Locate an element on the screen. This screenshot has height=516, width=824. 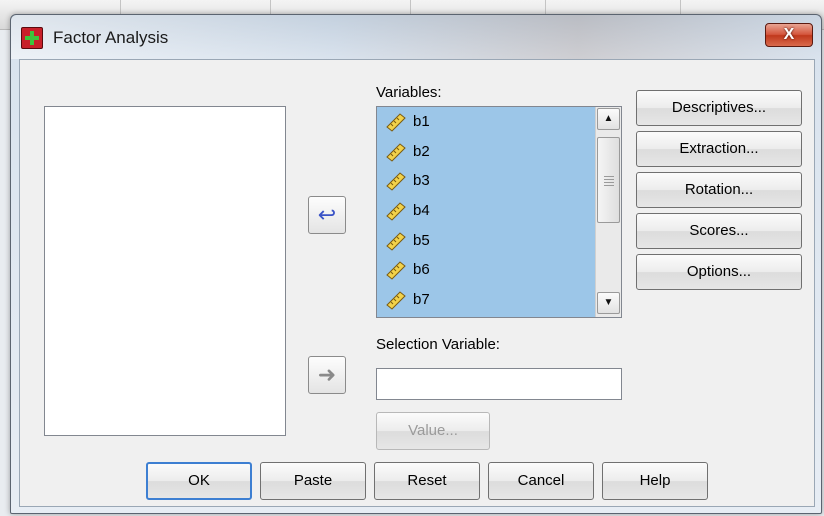
title-bar: Factor Analysis X is located at coordinates (416, 37).